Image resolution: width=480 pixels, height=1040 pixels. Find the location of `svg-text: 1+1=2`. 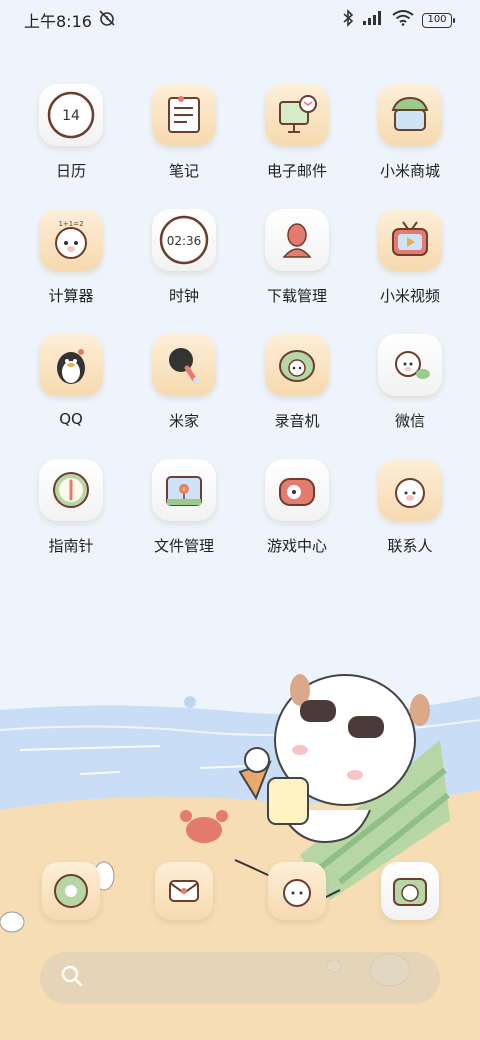

svg-text: 1+1=2 is located at coordinates (70, 224).